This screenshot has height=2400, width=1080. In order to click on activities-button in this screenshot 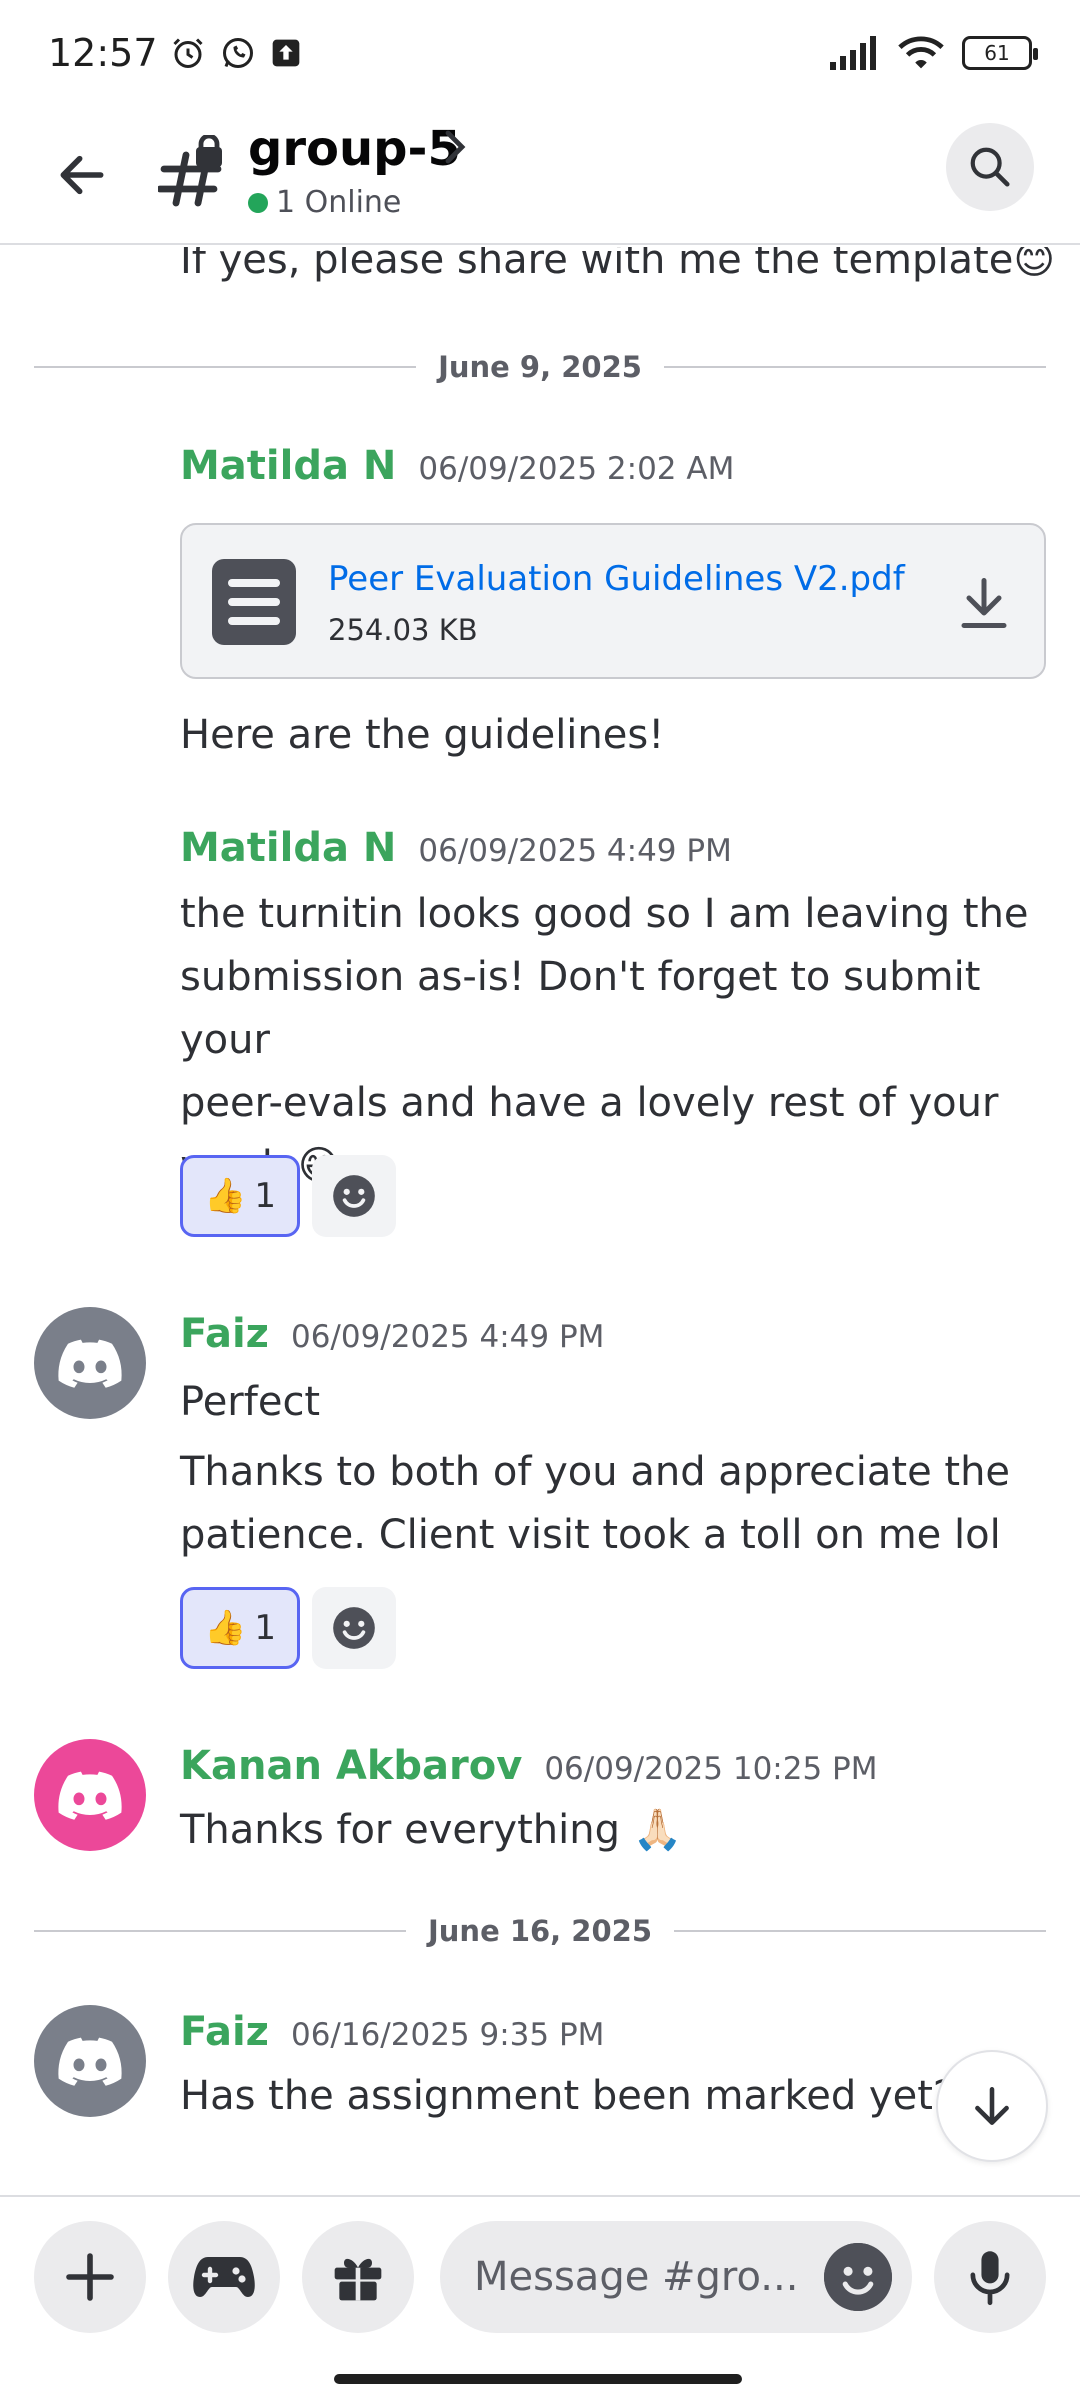, I will do `click(224, 2277)`.